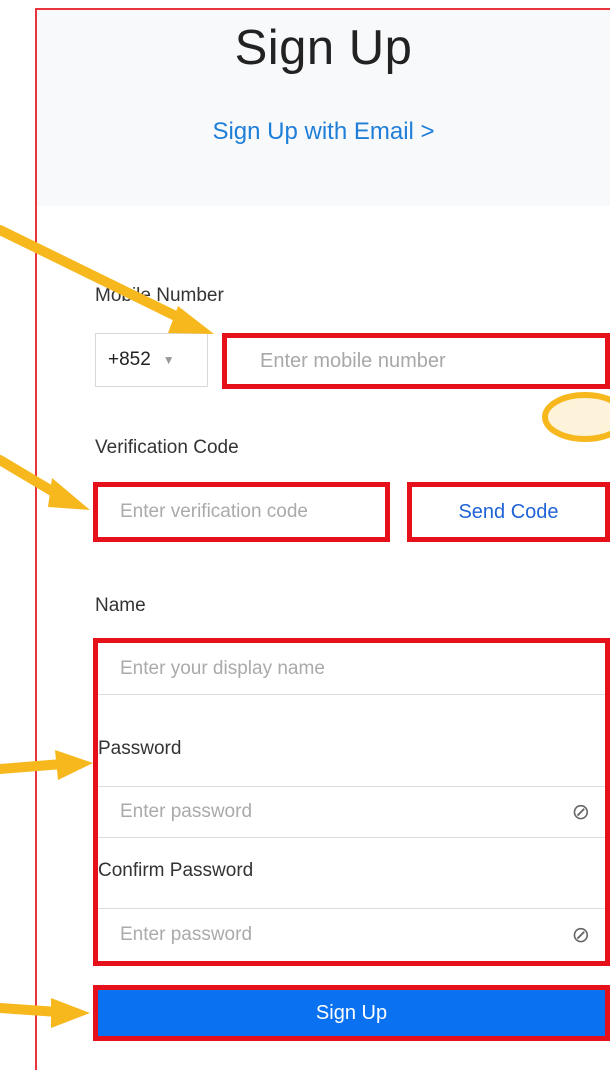 This screenshot has height=1070, width=610. What do you see at coordinates (323, 132) in the screenshot?
I see `signup-with-email-link: Sign Up with Email >` at bounding box center [323, 132].